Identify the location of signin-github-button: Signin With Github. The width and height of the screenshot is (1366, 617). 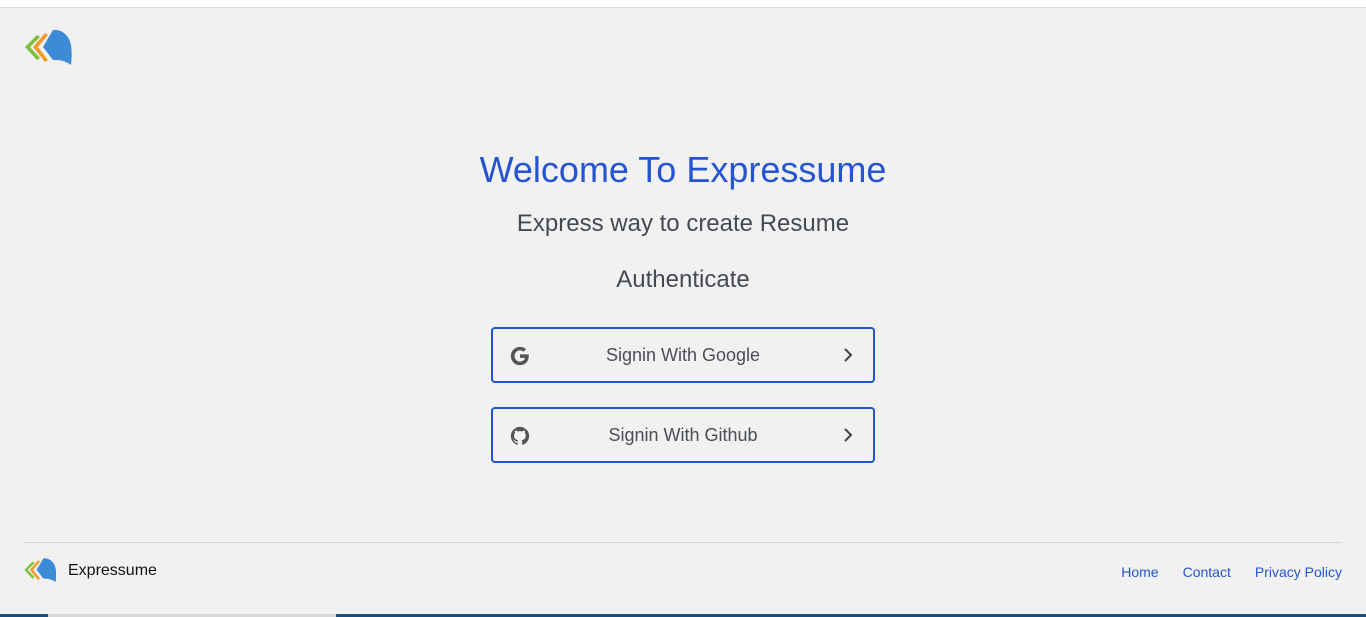
(683, 435).